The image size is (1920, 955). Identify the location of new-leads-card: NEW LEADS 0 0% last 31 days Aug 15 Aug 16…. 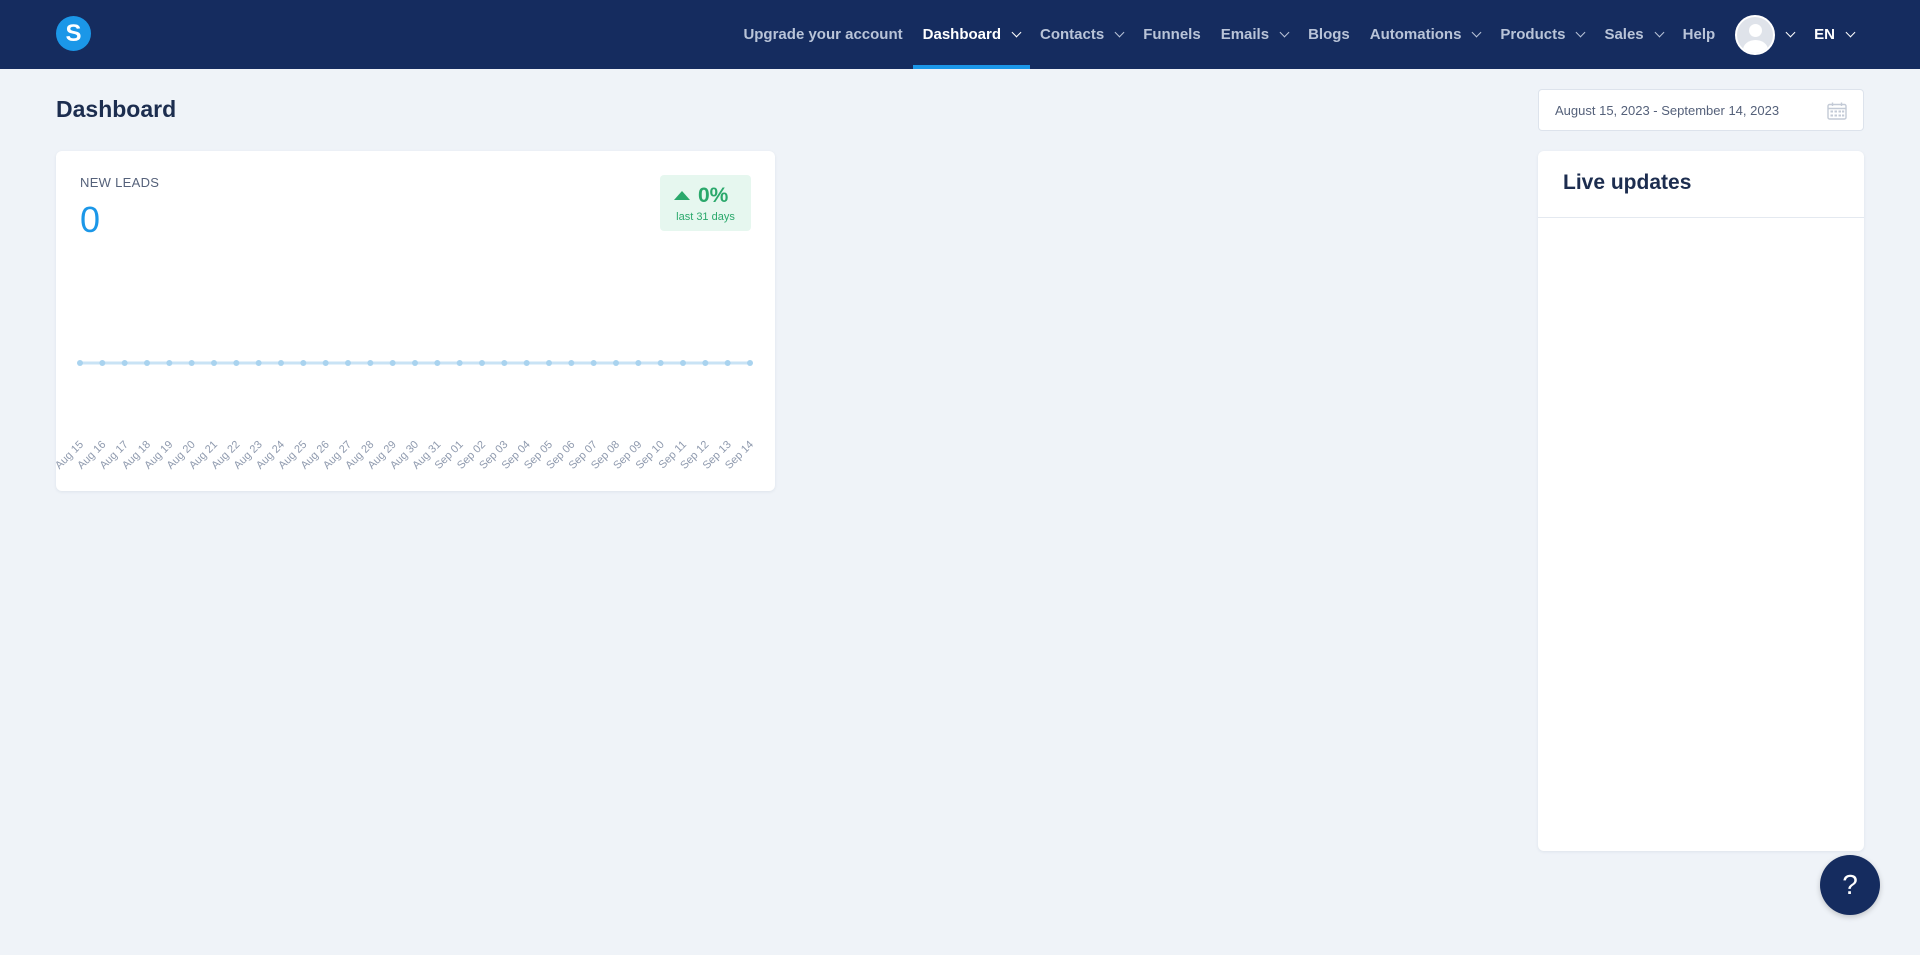
(415, 321).